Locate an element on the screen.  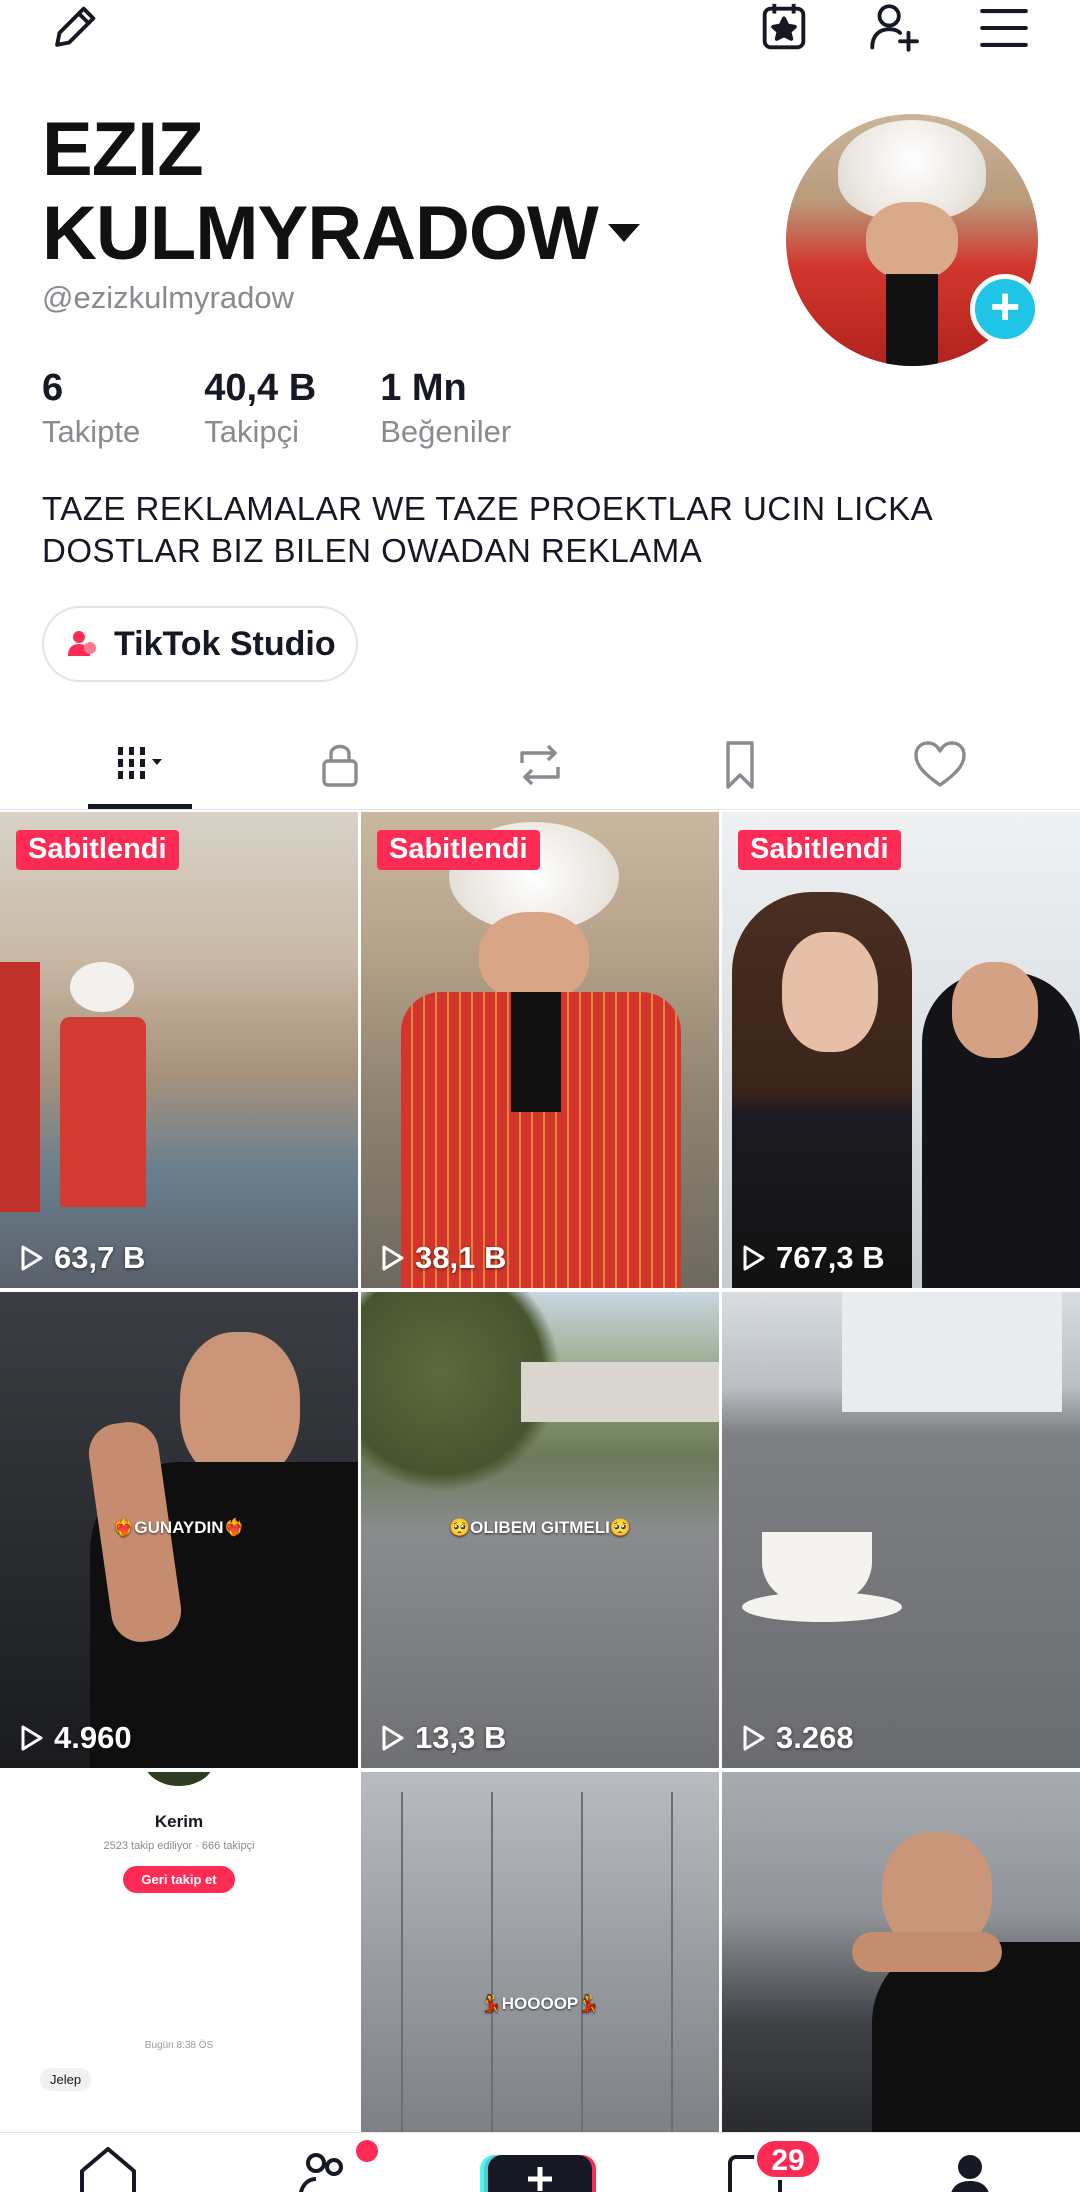
heart-icon is located at coordinates (940, 764).